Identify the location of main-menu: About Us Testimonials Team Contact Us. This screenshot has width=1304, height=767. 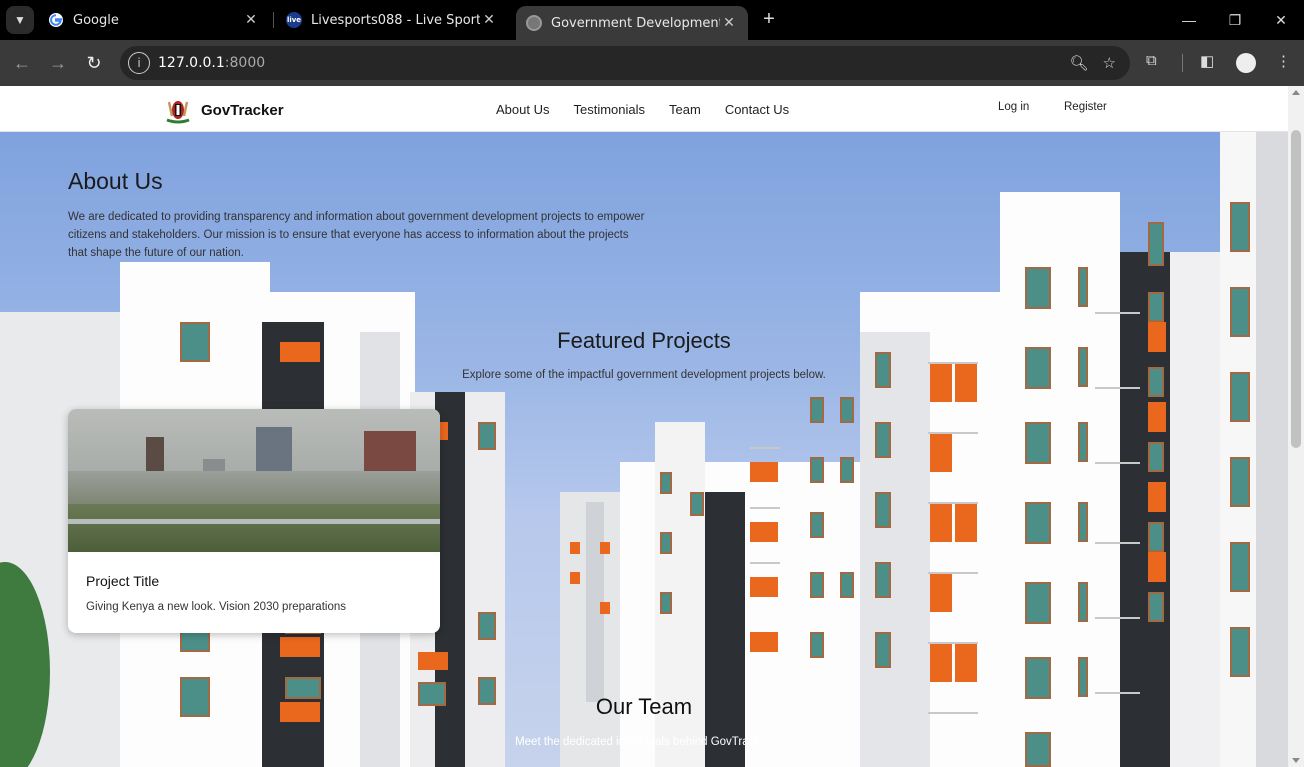
(642, 109).